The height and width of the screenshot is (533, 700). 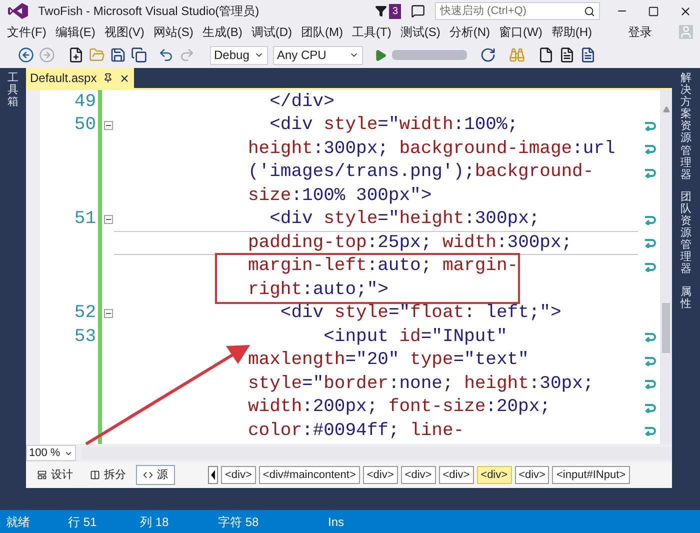 What do you see at coordinates (546, 55) in the screenshot?
I see `file-icon` at bounding box center [546, 55].